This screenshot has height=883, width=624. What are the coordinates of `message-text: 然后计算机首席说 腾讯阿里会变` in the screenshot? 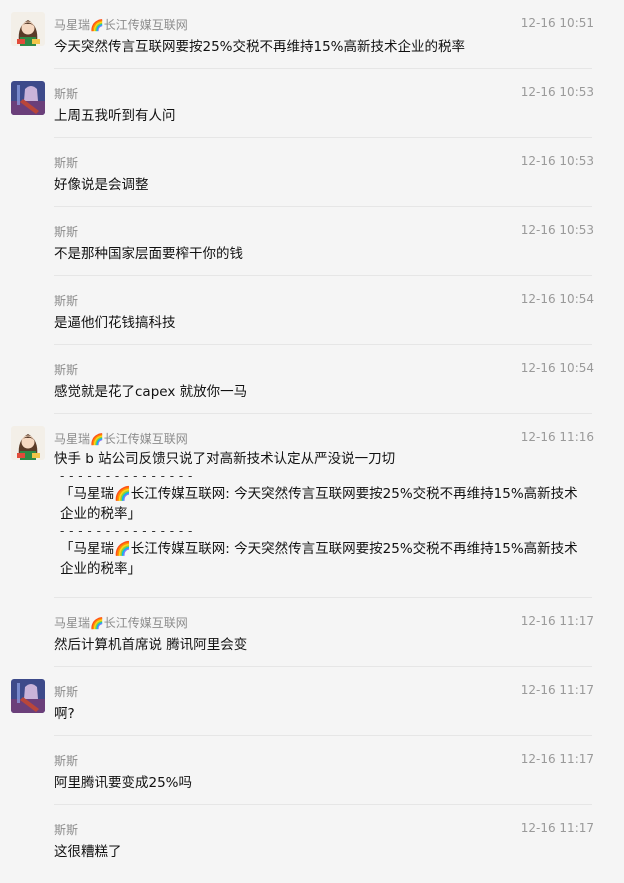 It's located at (151, 645).